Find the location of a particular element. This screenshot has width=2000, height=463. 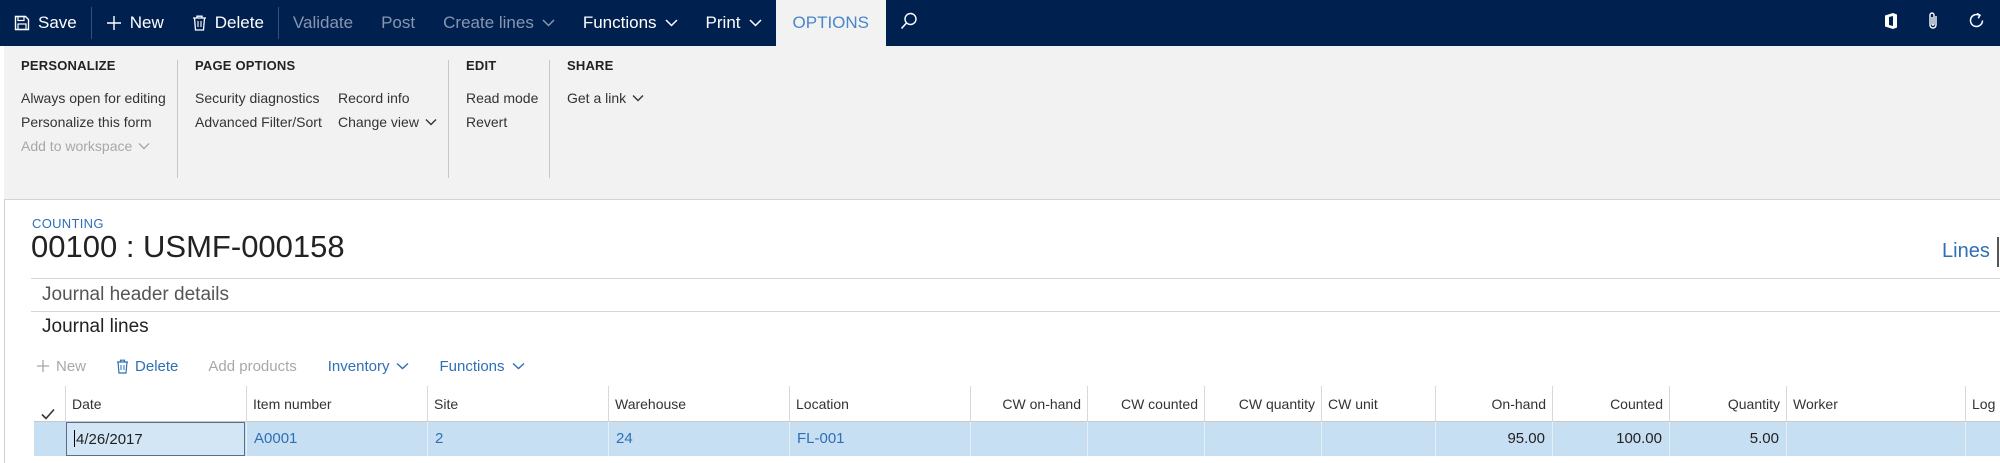

refresh-button is located at coordinates (1976, 23).